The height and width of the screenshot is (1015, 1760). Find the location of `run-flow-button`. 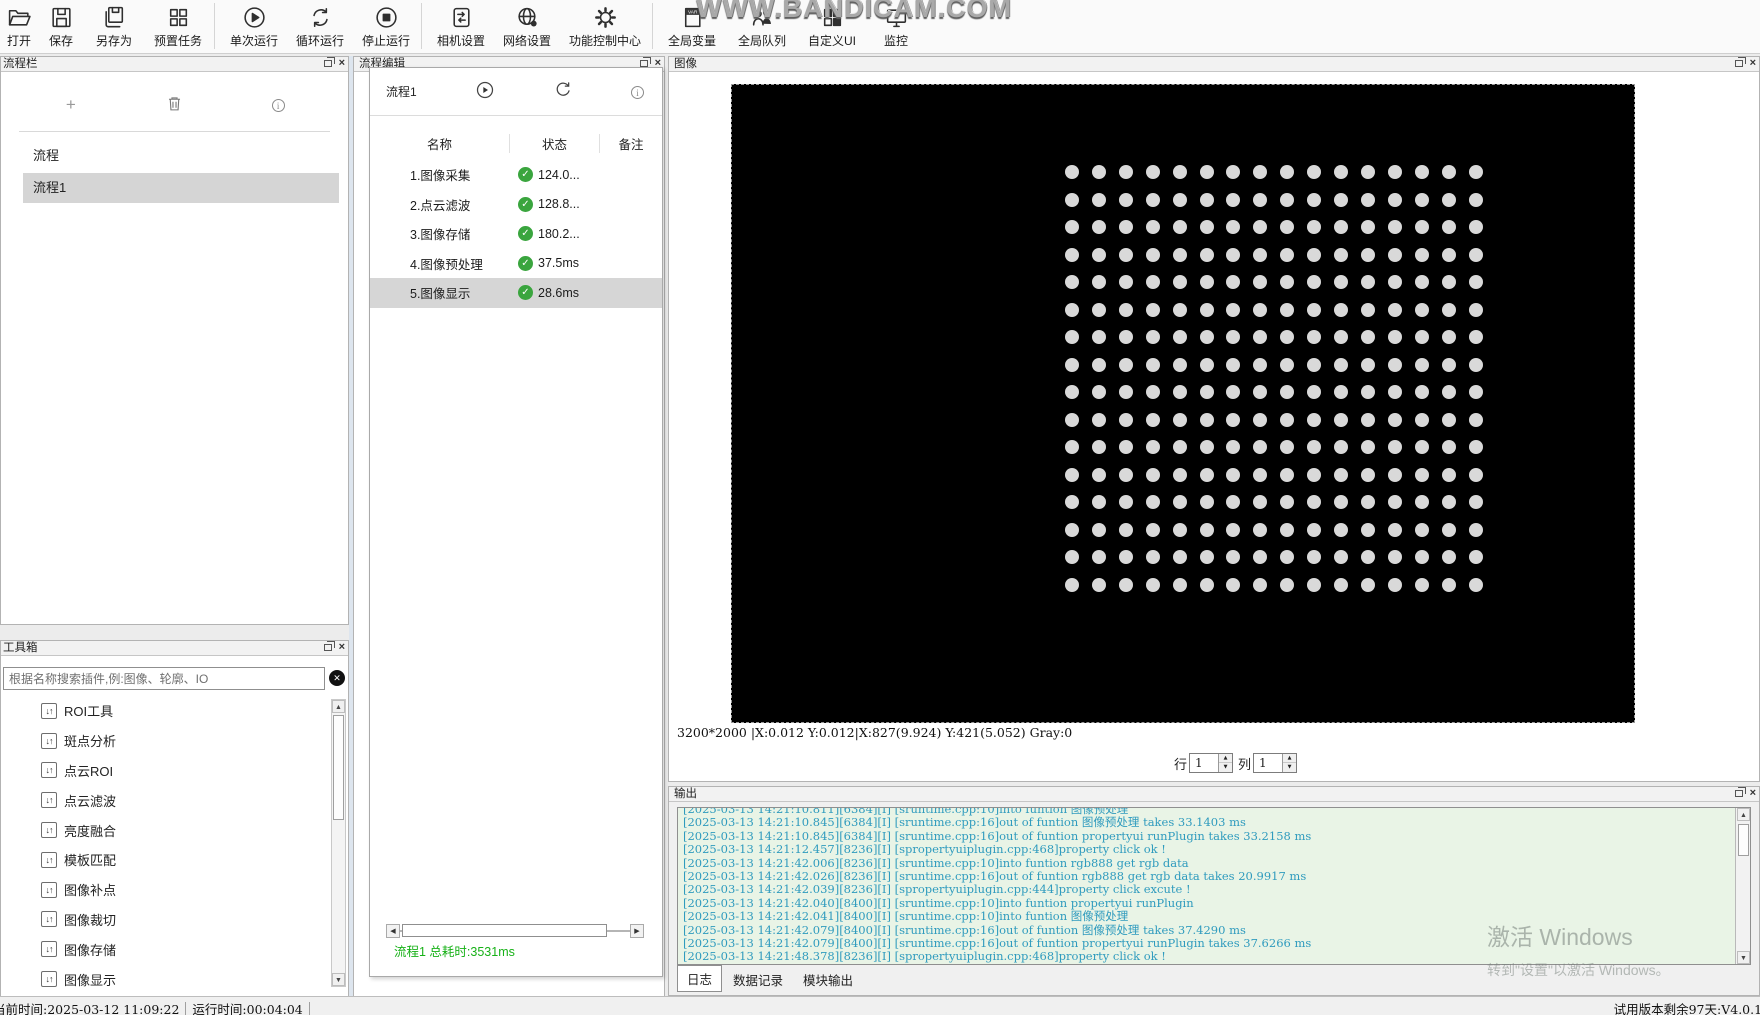

run-flow-button is located at coordinates (485, 91).